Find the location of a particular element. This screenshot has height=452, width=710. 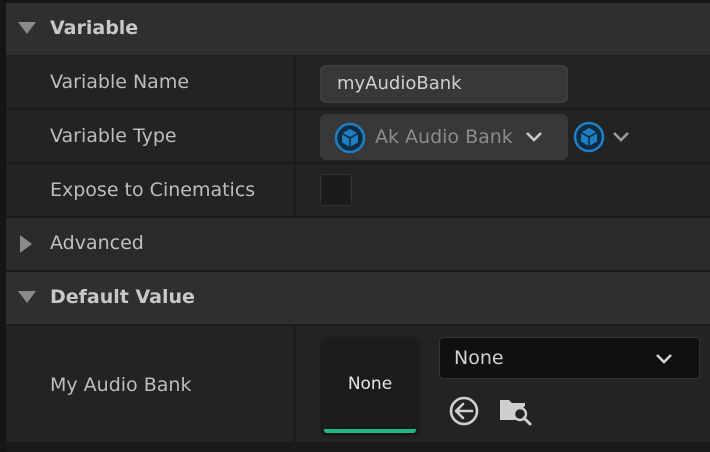

property-row-variable-type: Variable Type Ak Audio Bank is located at coordinates (358, 137).